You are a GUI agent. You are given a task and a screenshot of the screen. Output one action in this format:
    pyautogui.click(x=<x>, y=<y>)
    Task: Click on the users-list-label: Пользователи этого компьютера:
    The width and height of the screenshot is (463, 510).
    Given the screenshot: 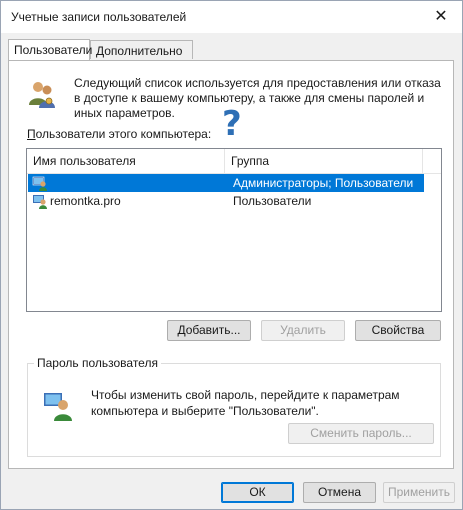 What is the action you would take?
    pyautogui.click(x=119, y=134)
    